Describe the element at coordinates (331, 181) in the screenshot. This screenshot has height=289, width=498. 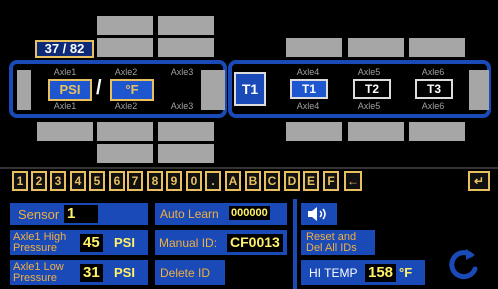
I see `keypad-key: F` at that location.